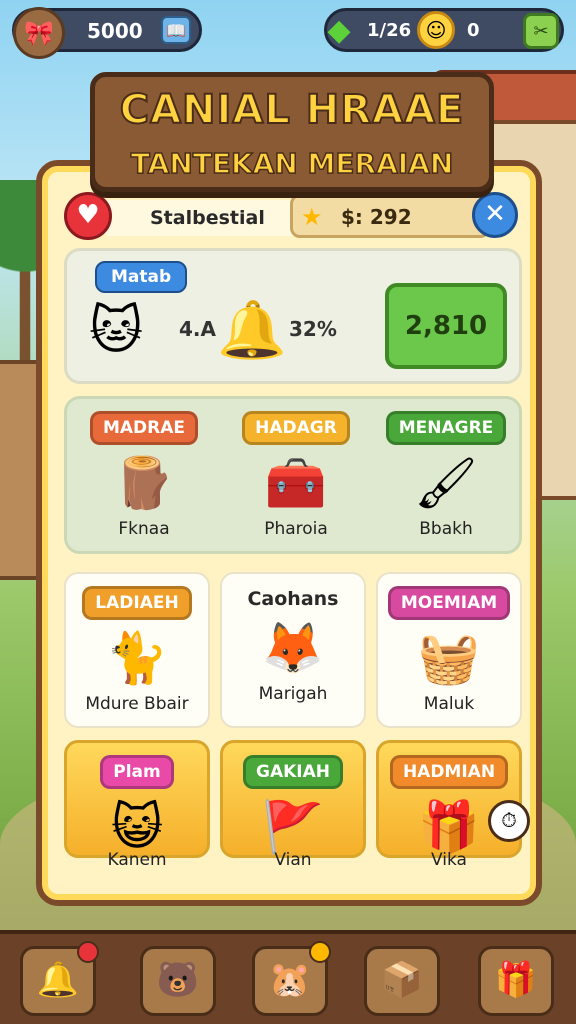 The height and width of the screenshot is (1024, 576). What do you see at coordinates (473, 30) in the screenshot?
I see `token-count: 0` at bounding box center [473, 30].